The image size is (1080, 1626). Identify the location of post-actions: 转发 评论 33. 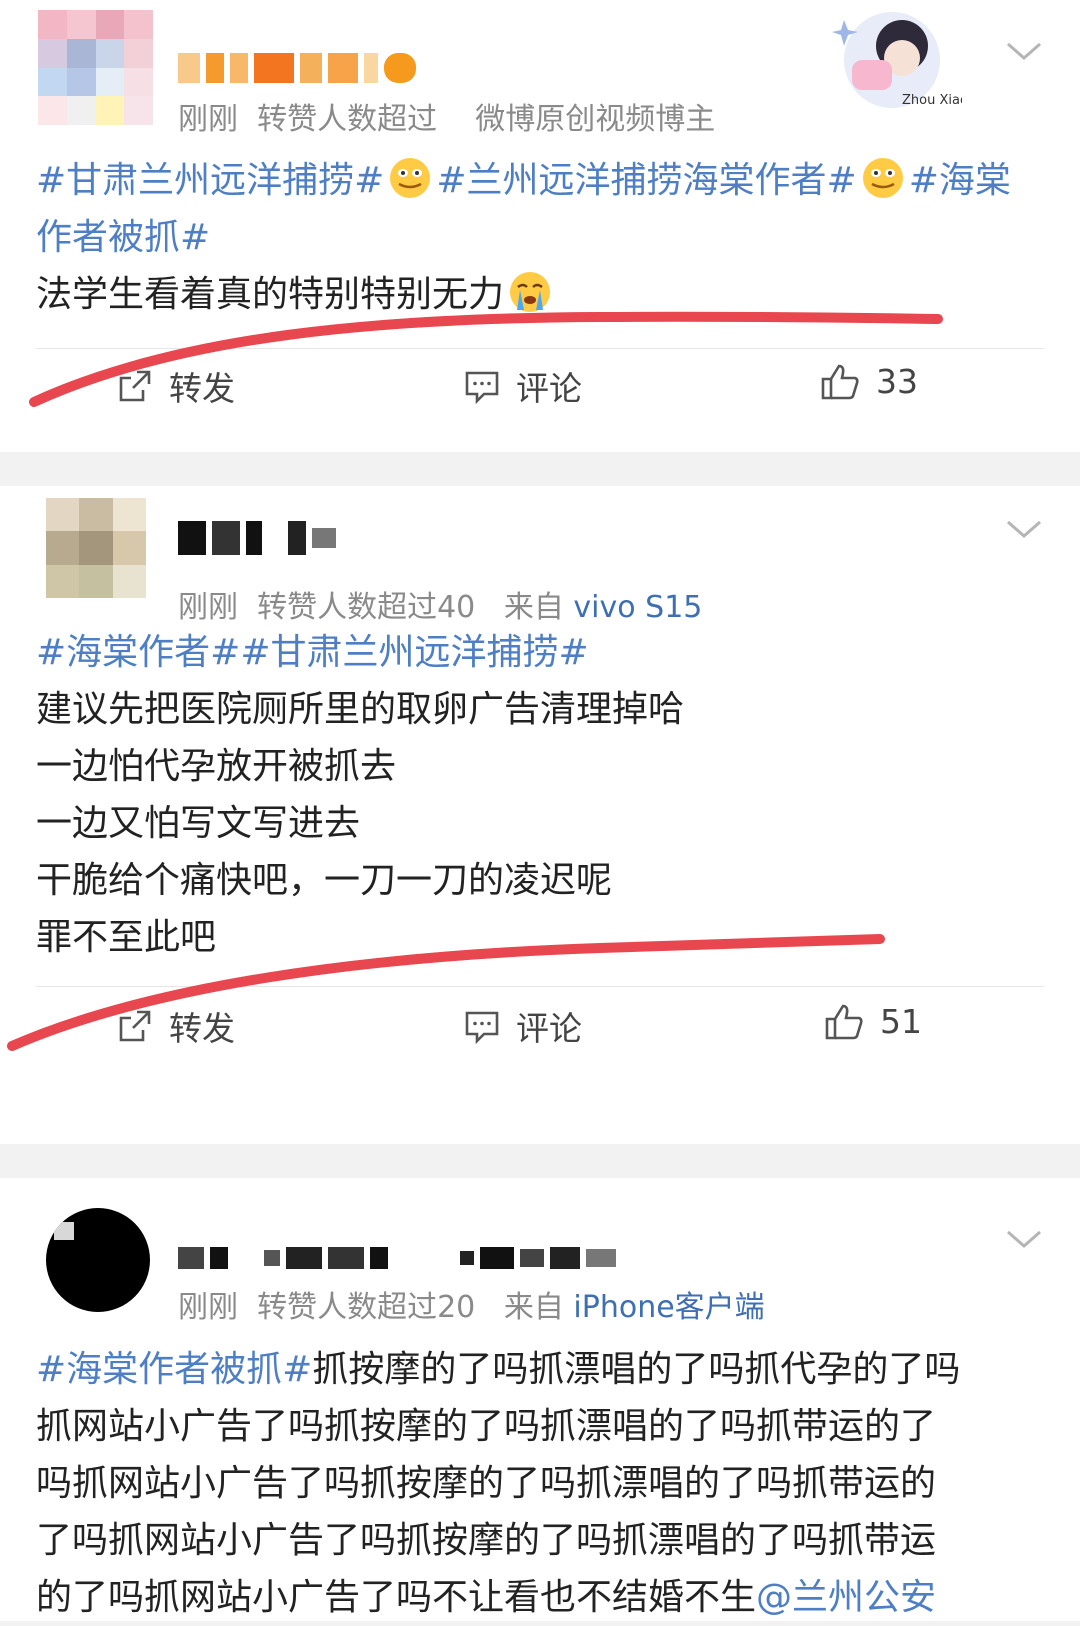
(540, 392).